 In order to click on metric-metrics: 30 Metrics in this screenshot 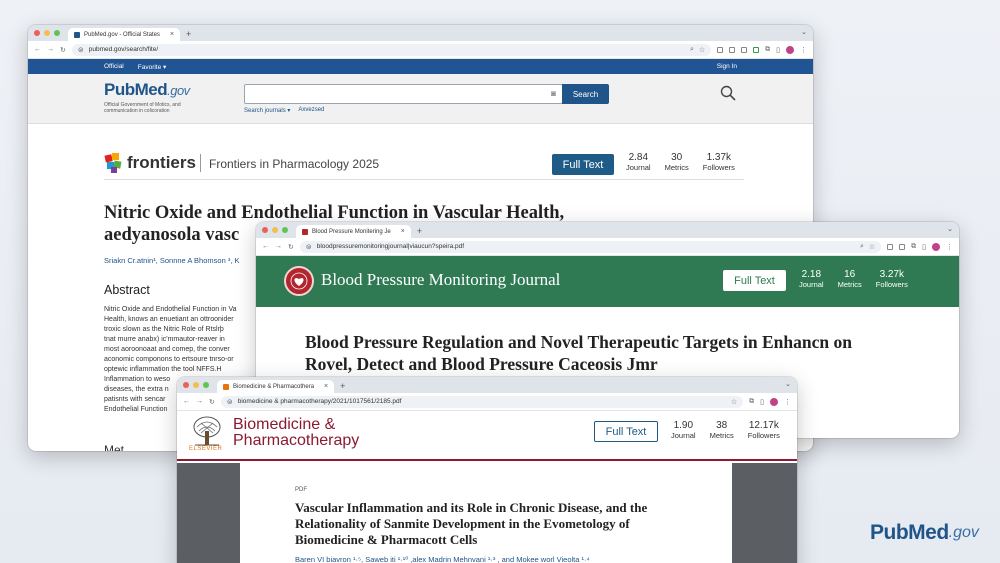, I will do `click(676, 162)`.